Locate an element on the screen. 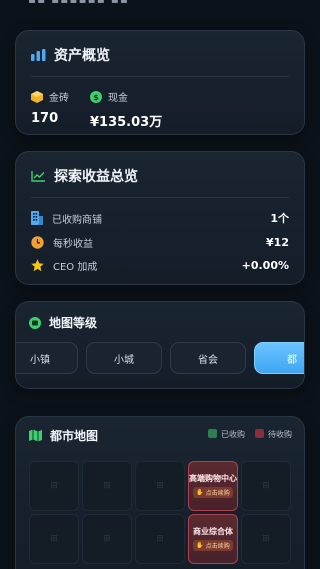  level-option-label: 省会 is located at coordinates (208, 360).